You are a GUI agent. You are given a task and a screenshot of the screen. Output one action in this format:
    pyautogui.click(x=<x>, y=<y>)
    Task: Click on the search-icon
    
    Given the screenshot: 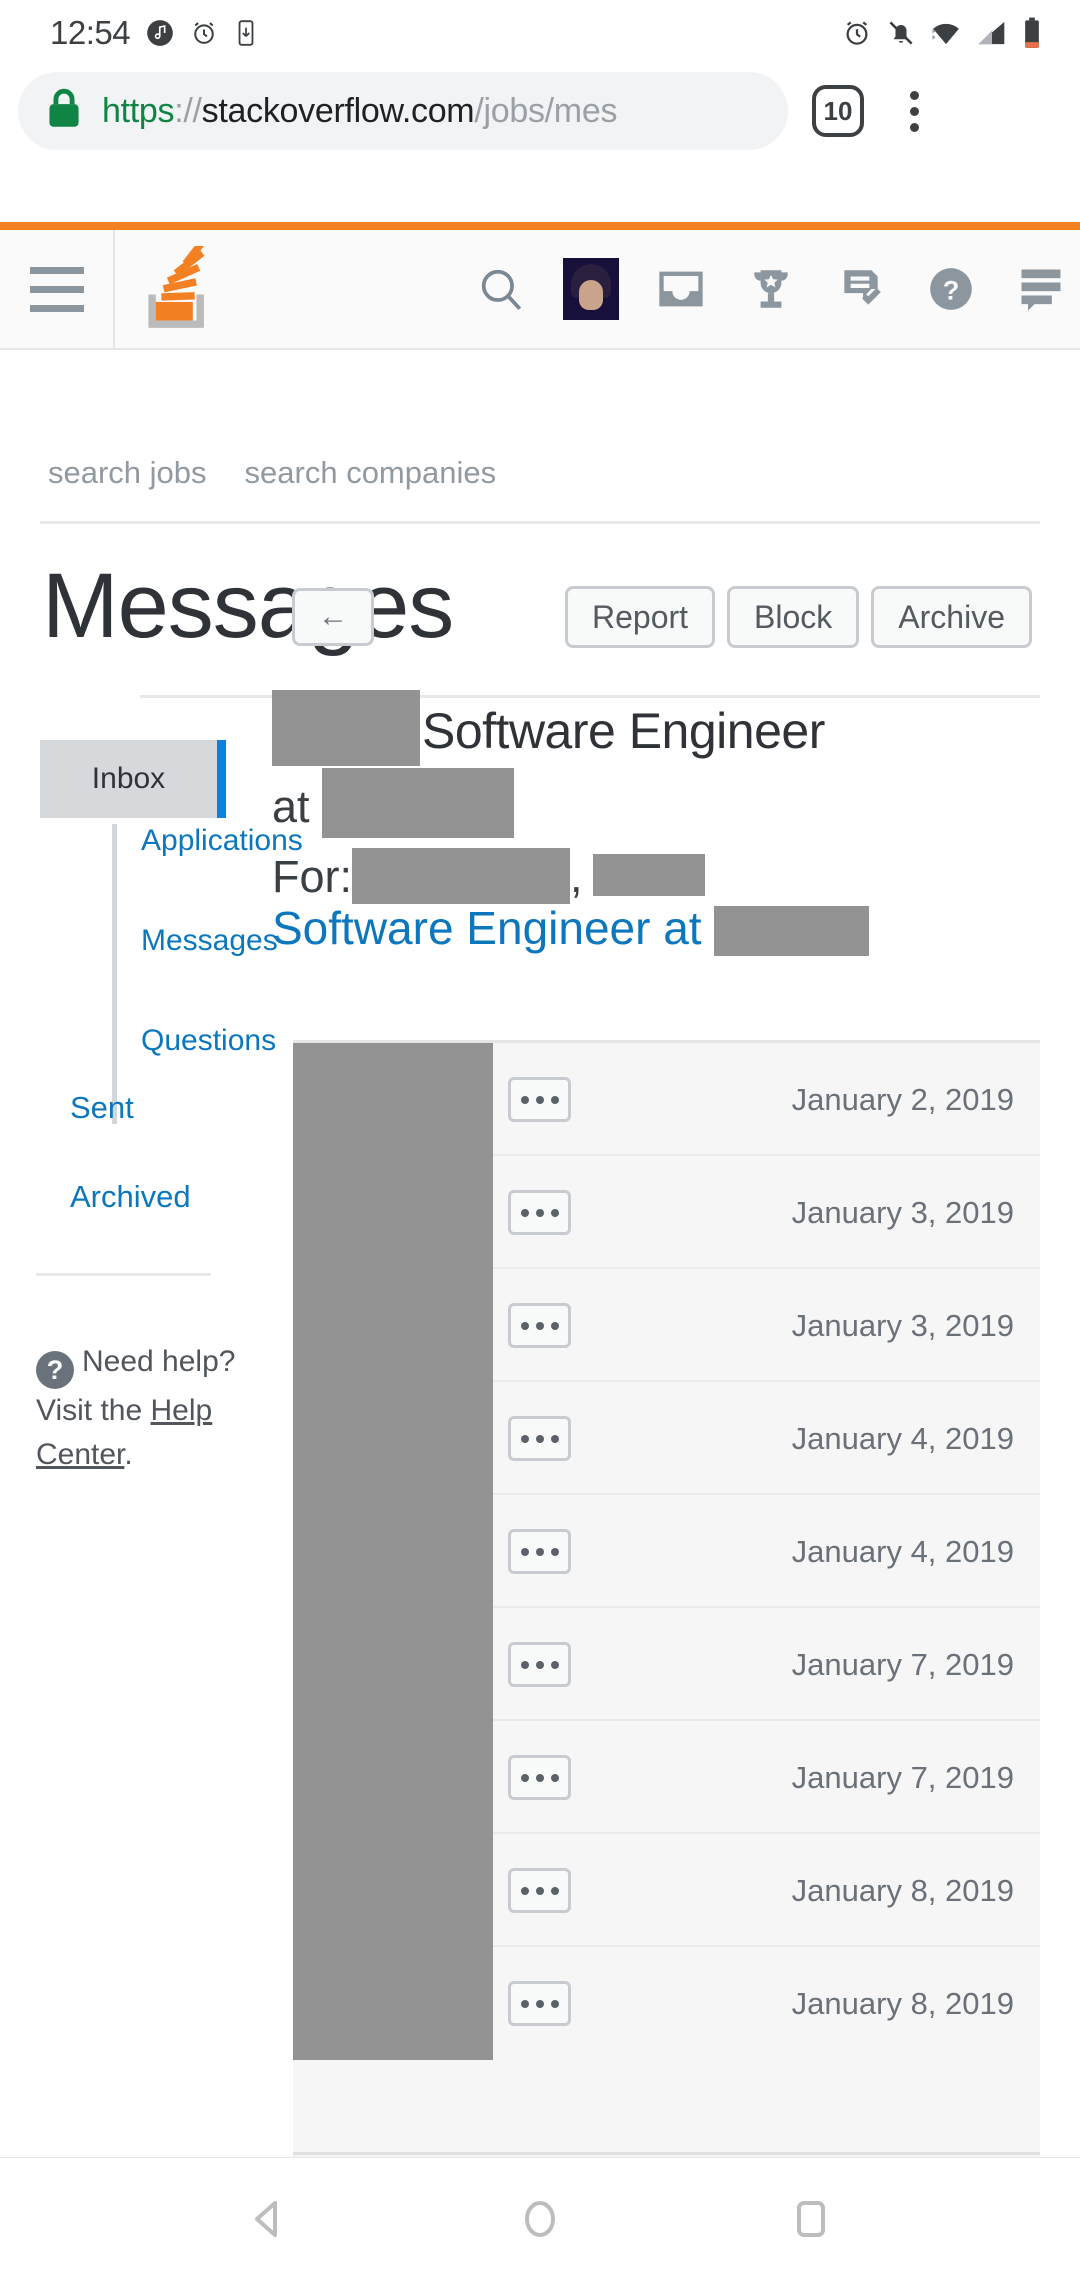 What is the action you would take?
    pyautogui.click(x=501, y=289)
    